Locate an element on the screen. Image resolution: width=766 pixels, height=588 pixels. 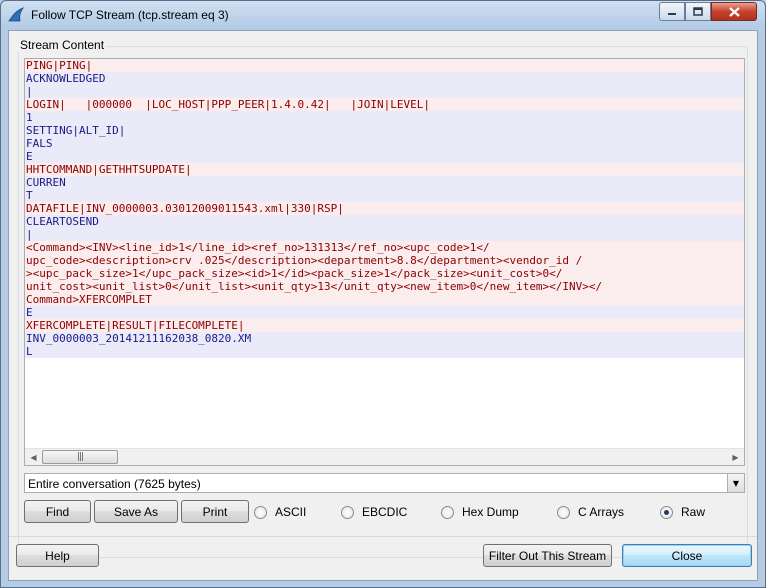
filter-out-stream-button: Filter Out This Stream is located at coordinates (547, 555).